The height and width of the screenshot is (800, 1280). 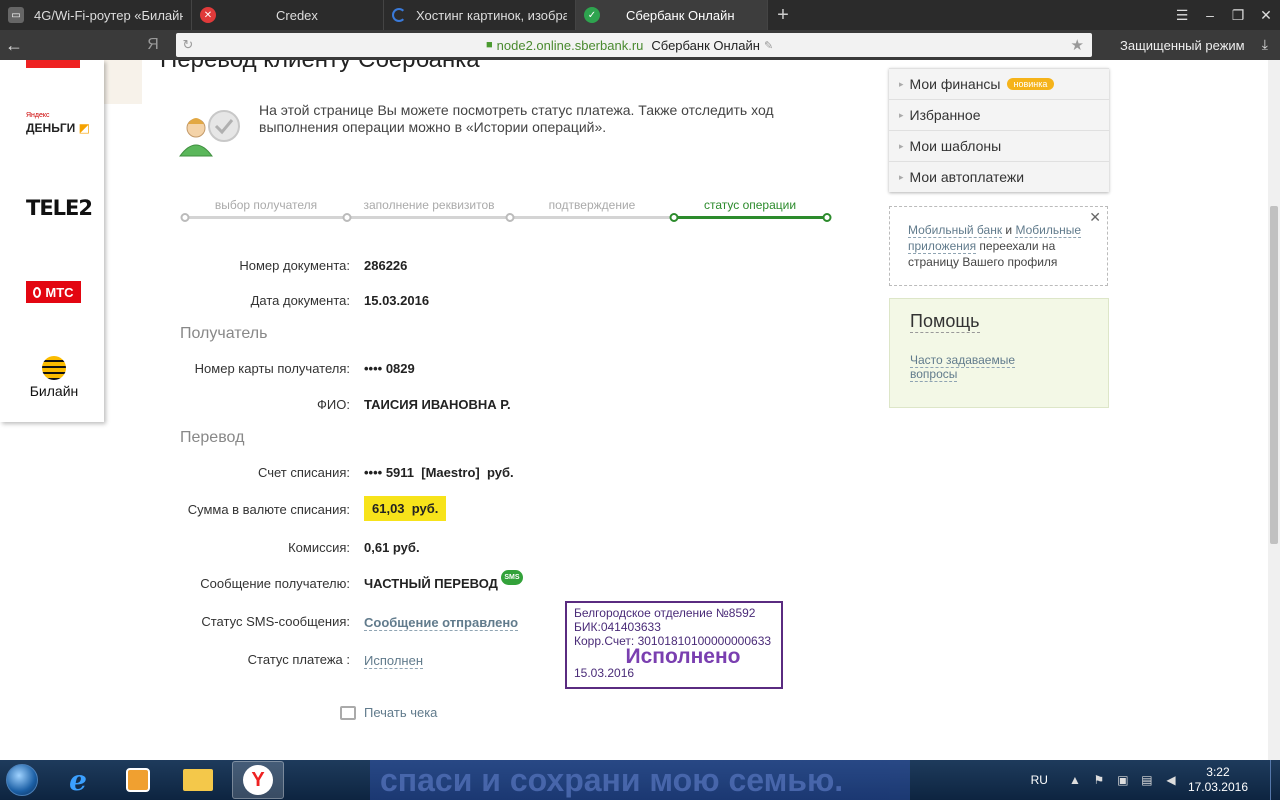 I want to click on yandex-browser-icon: Y, so click(x=258, y=780).